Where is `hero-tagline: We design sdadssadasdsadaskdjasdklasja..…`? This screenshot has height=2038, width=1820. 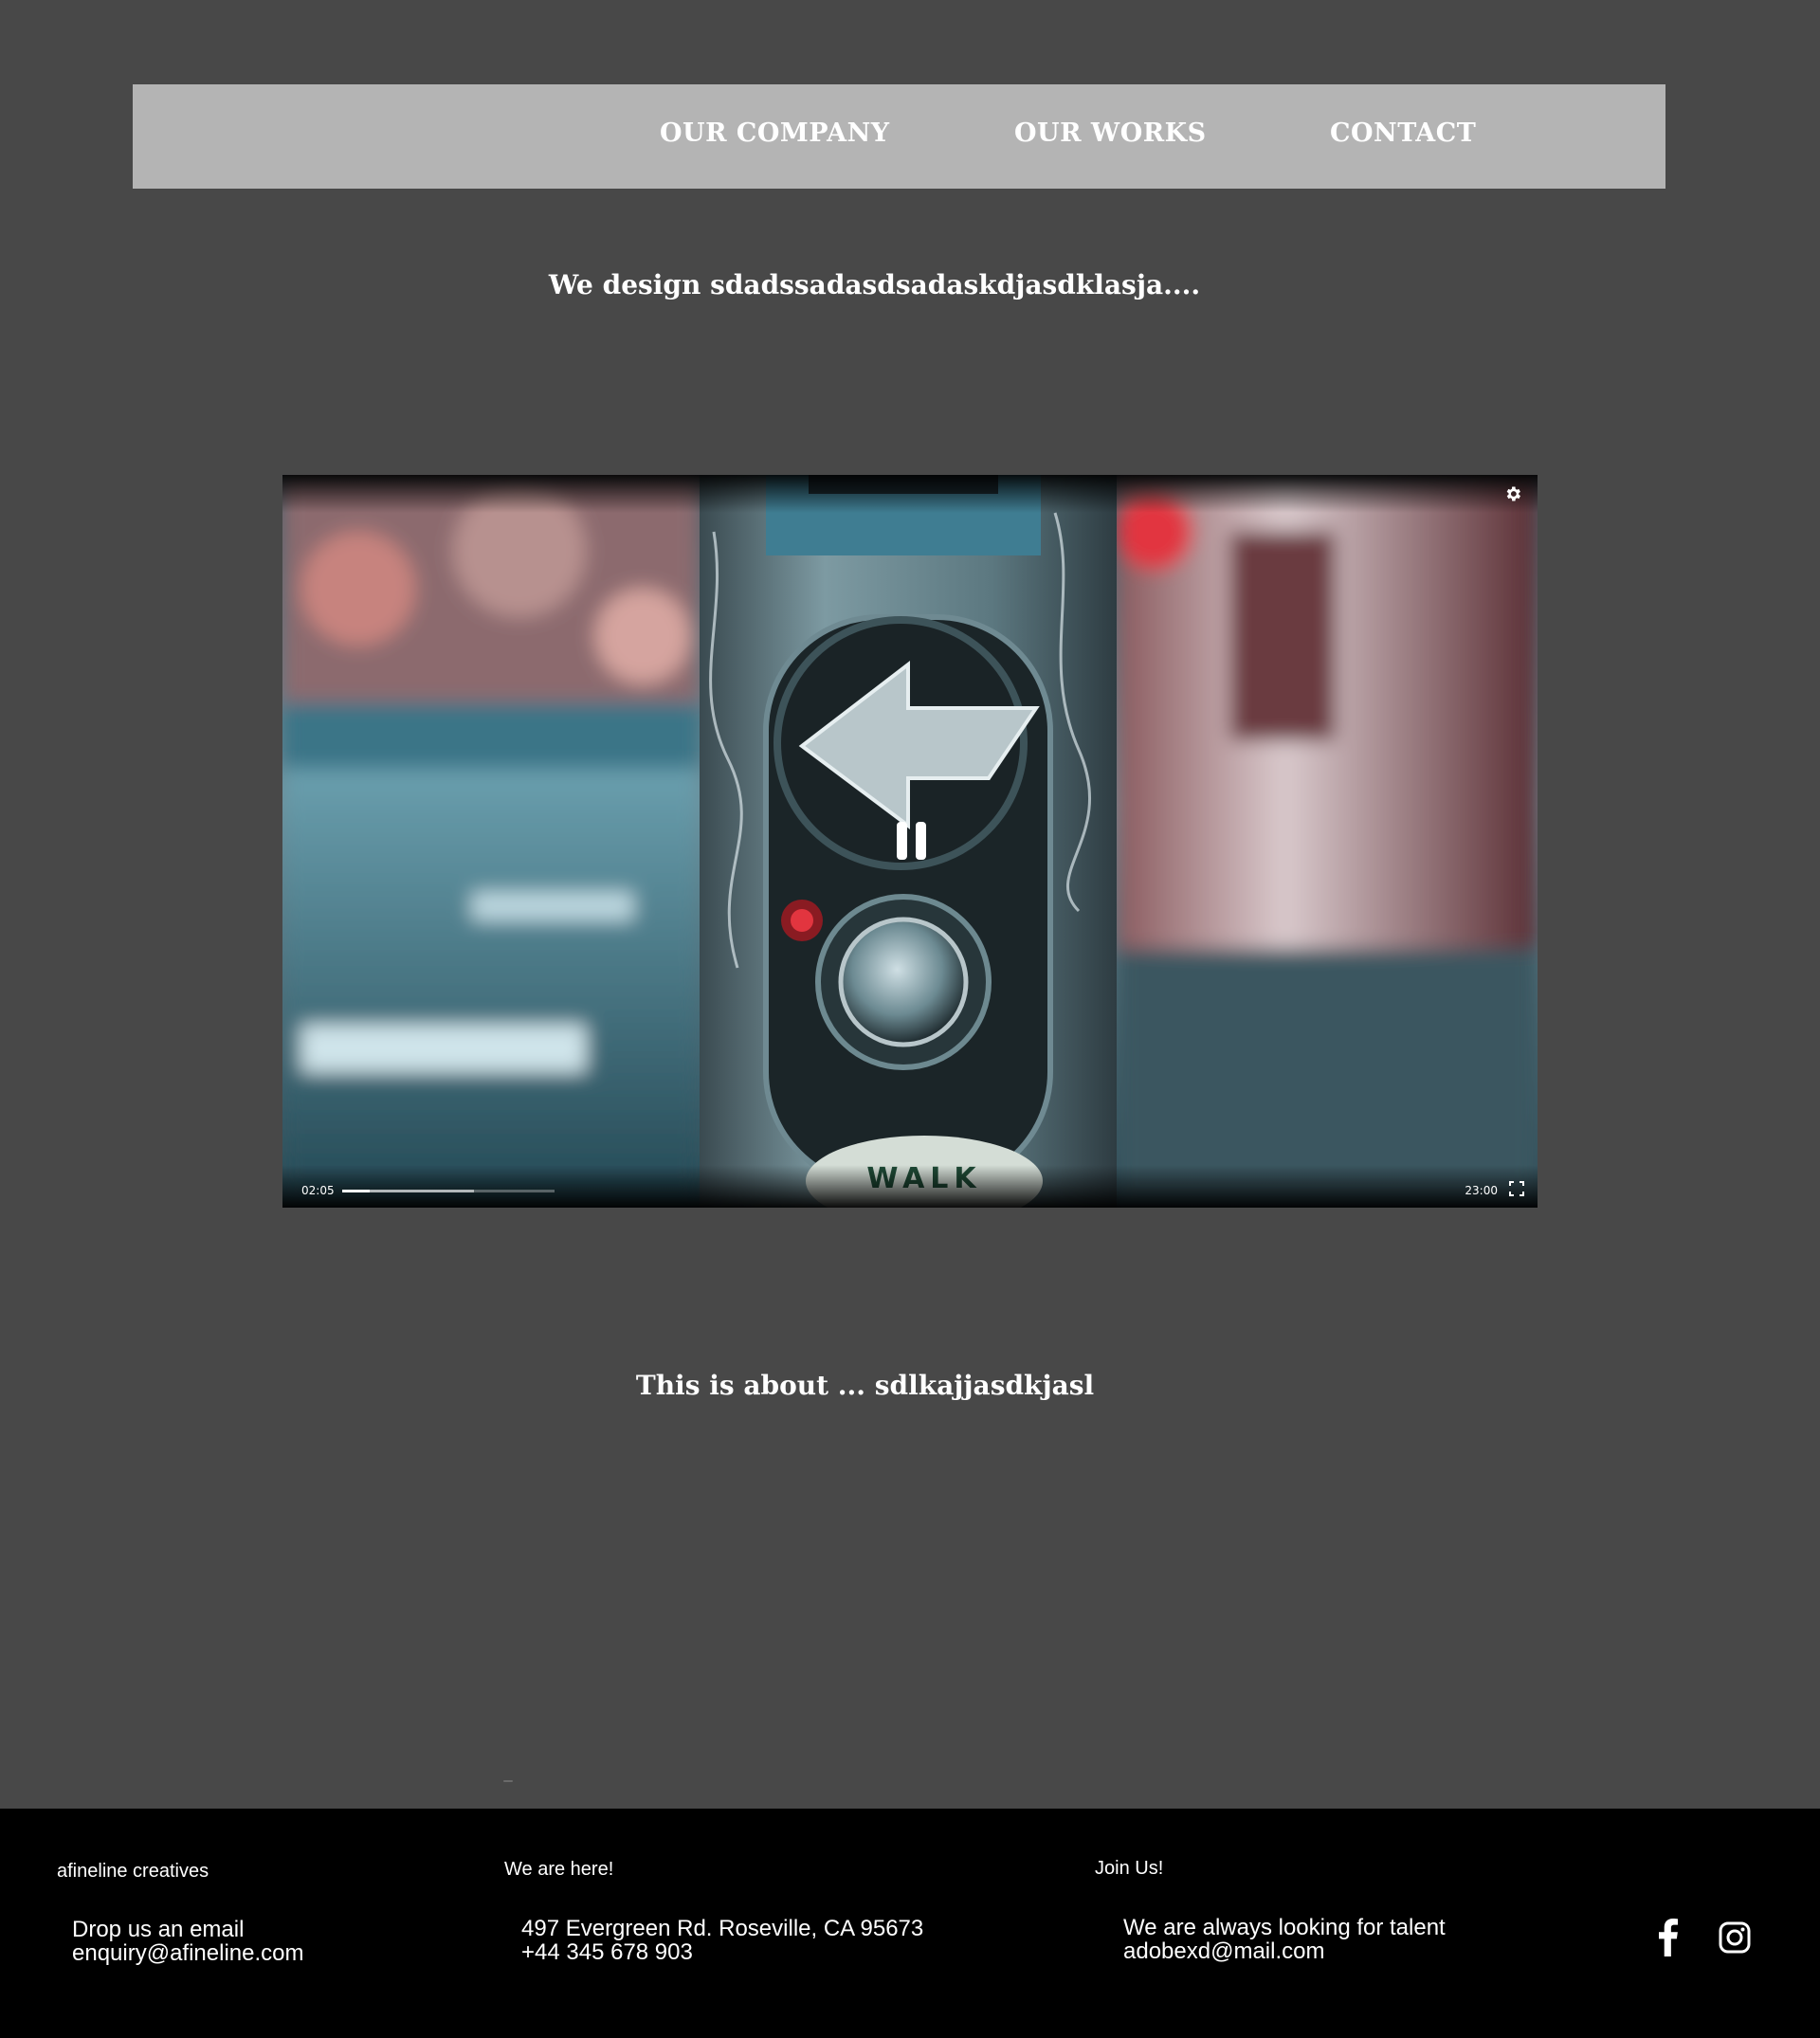 hero-tagline: We design sdadssadasdsadaskdjasdklasja..… is located at coordinates (874, 284).